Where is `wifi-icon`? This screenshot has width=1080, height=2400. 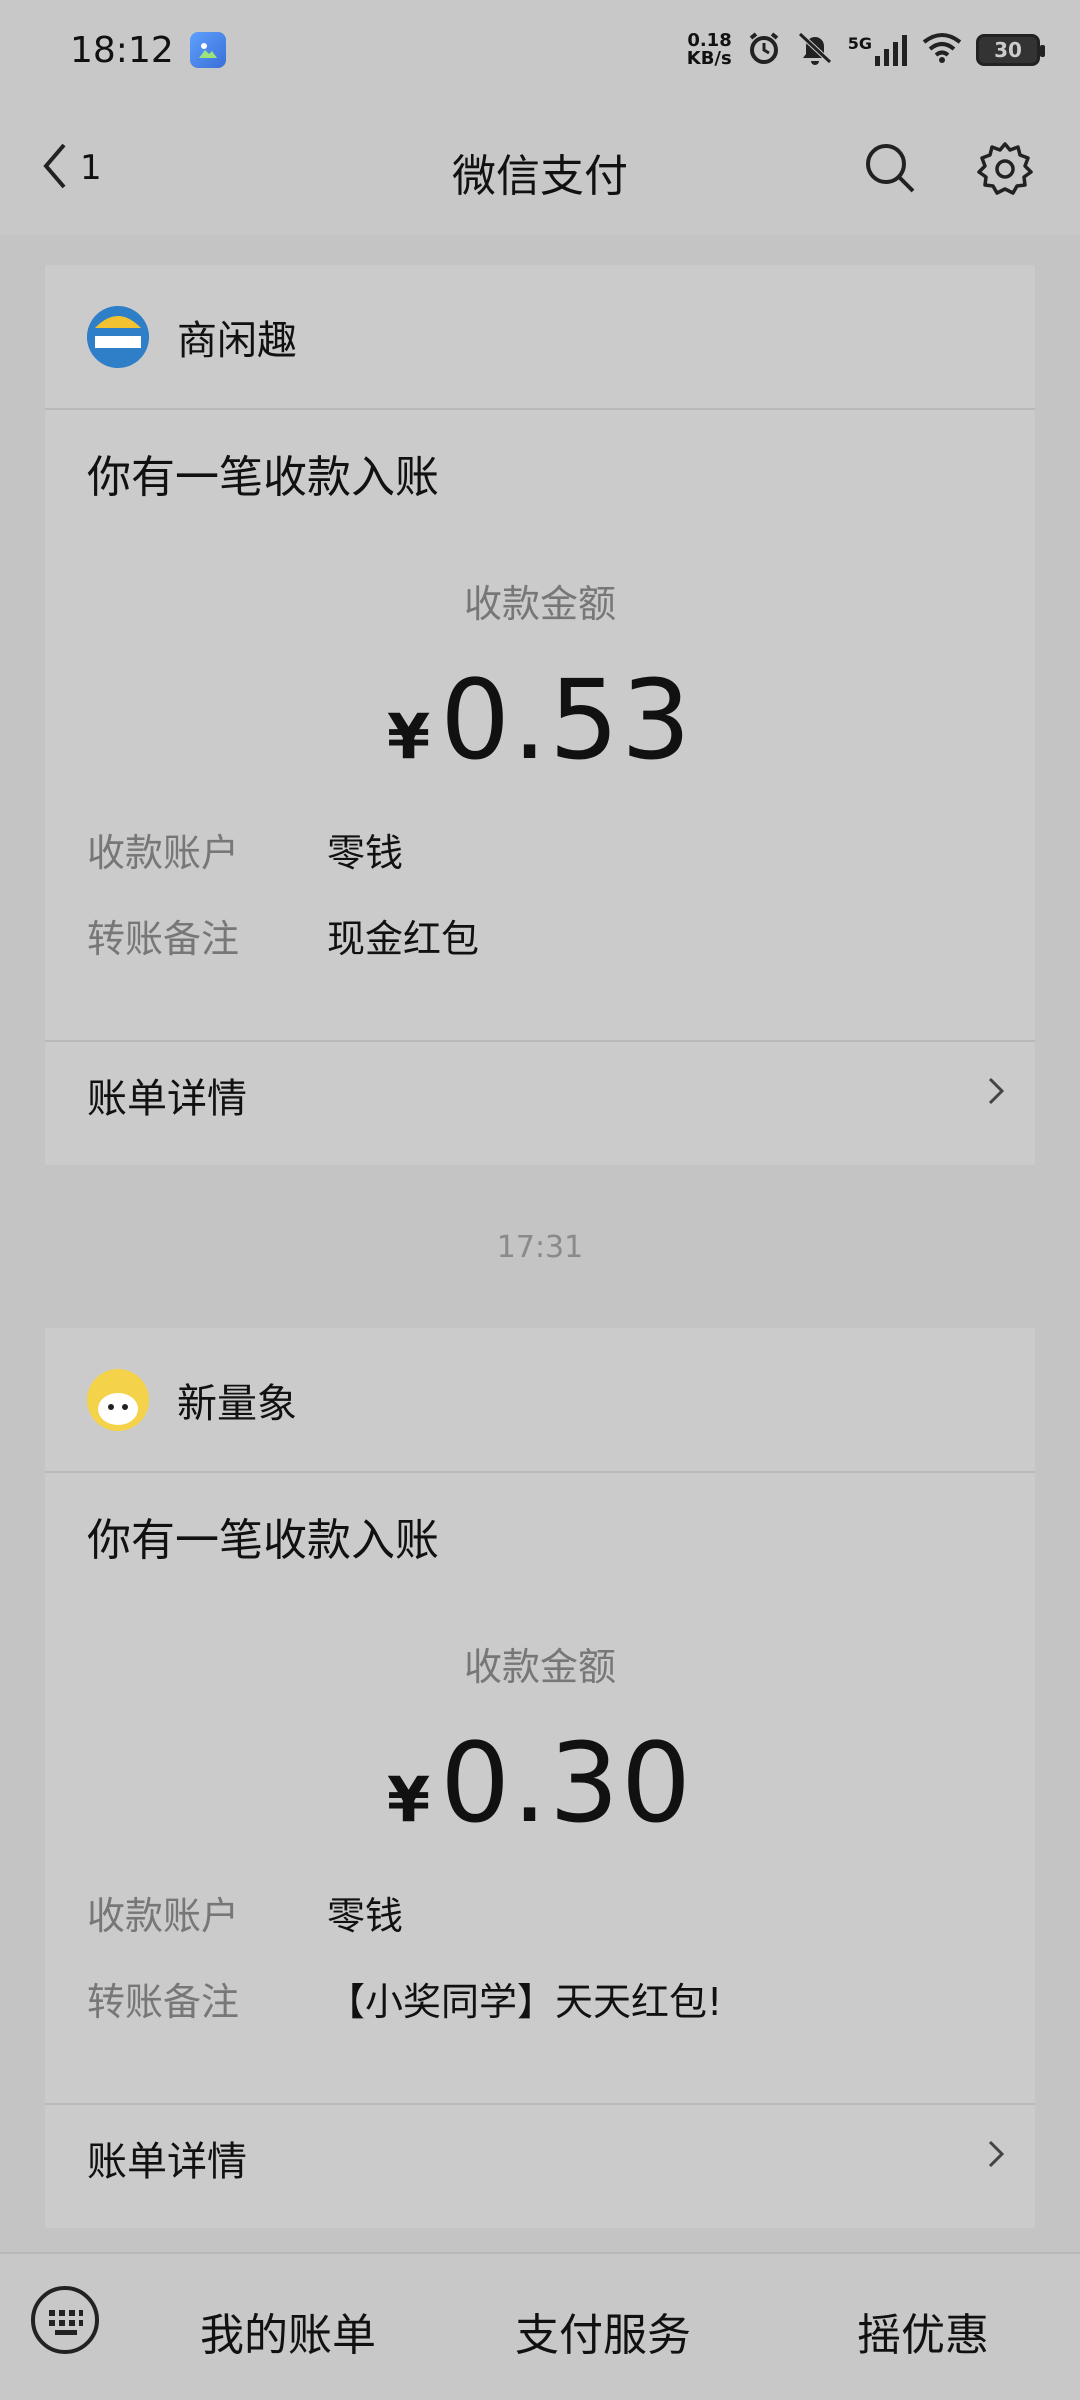
wifi-icon is located at coordinates (942, 50).